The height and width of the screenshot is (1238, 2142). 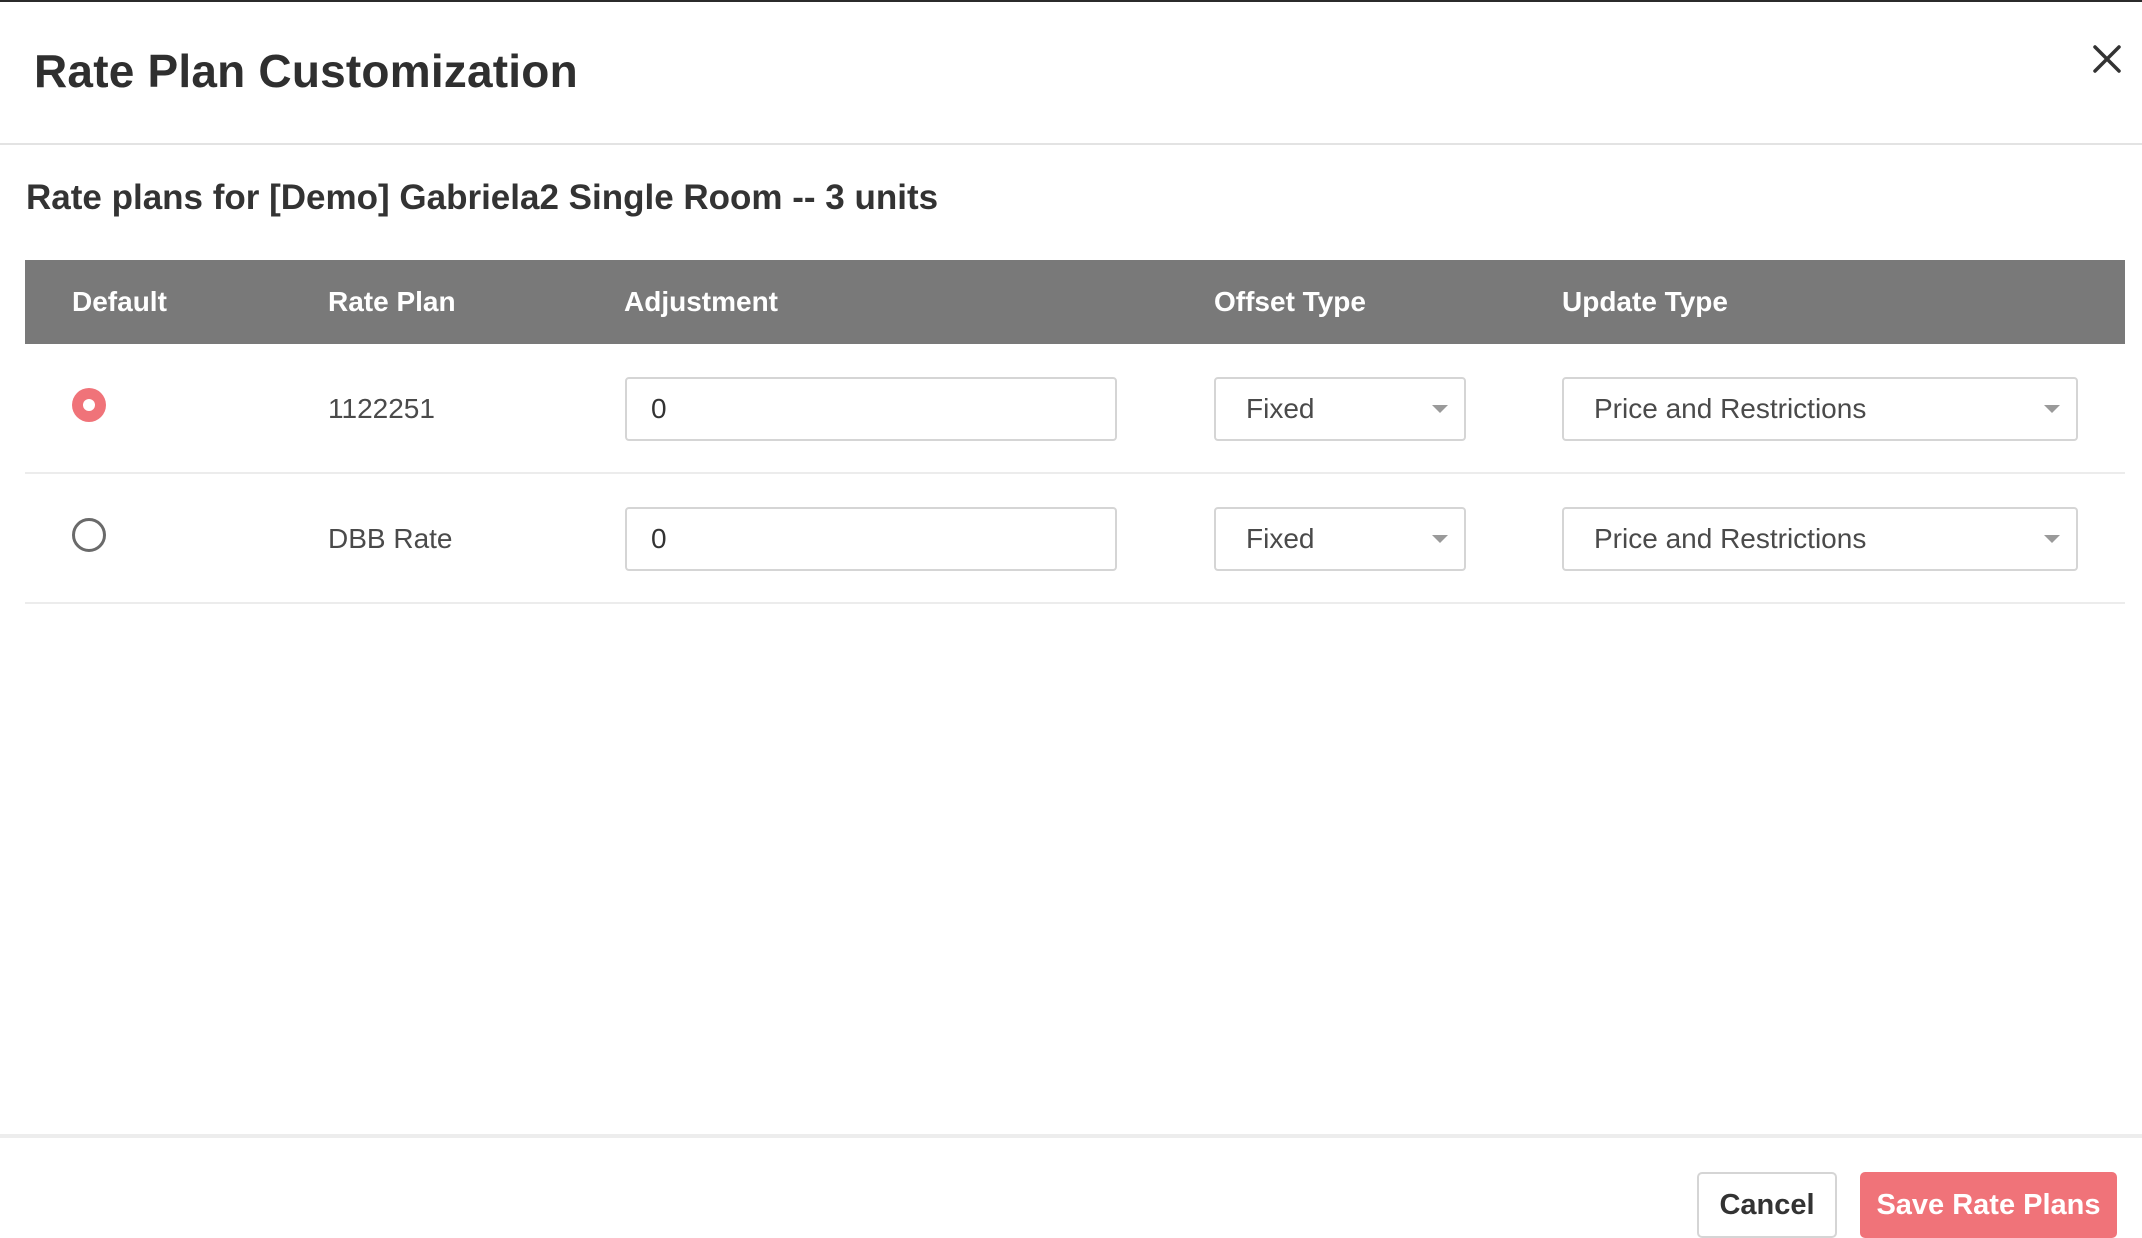 What do you see at coordinates (1988, 1205) in the screenshot?
I see `save-rate-plans-button: Save Rate Plans` at bounding box center [1988, 1205].